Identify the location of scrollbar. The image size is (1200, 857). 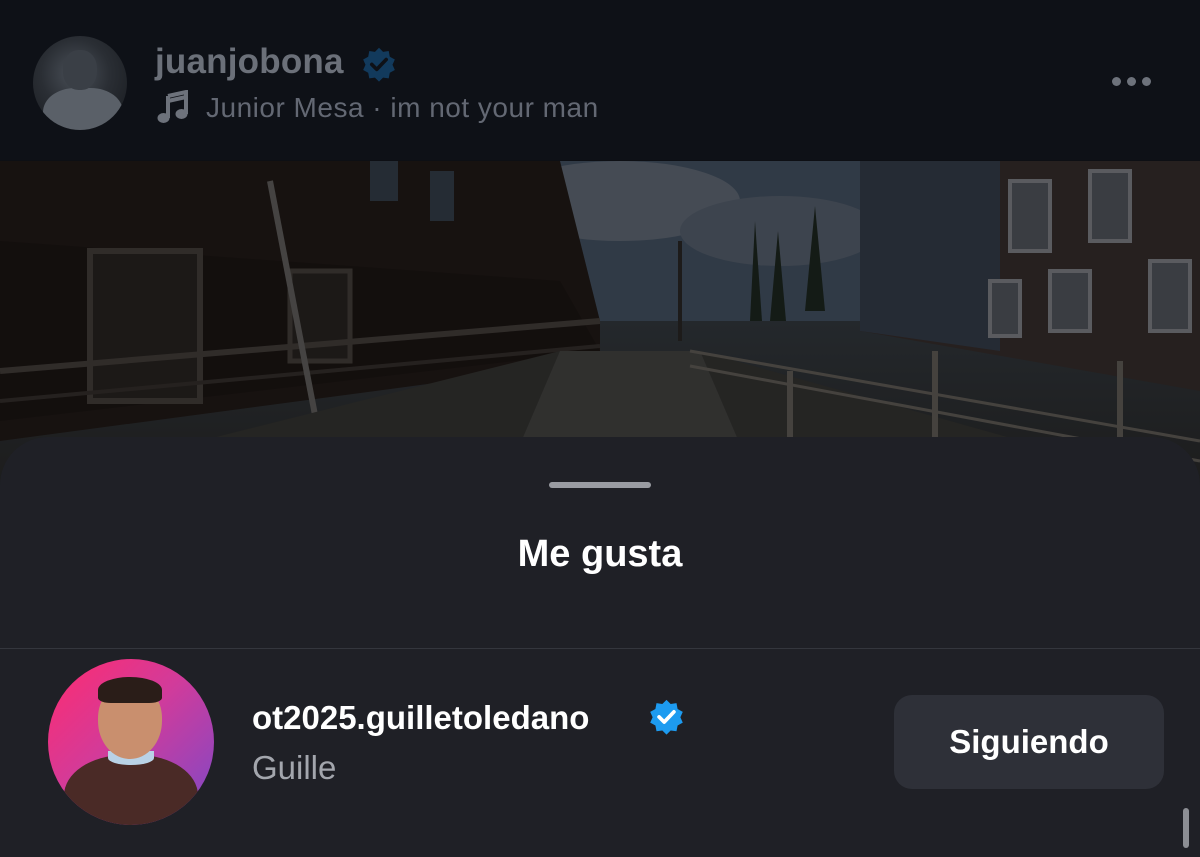
(1186, 828).